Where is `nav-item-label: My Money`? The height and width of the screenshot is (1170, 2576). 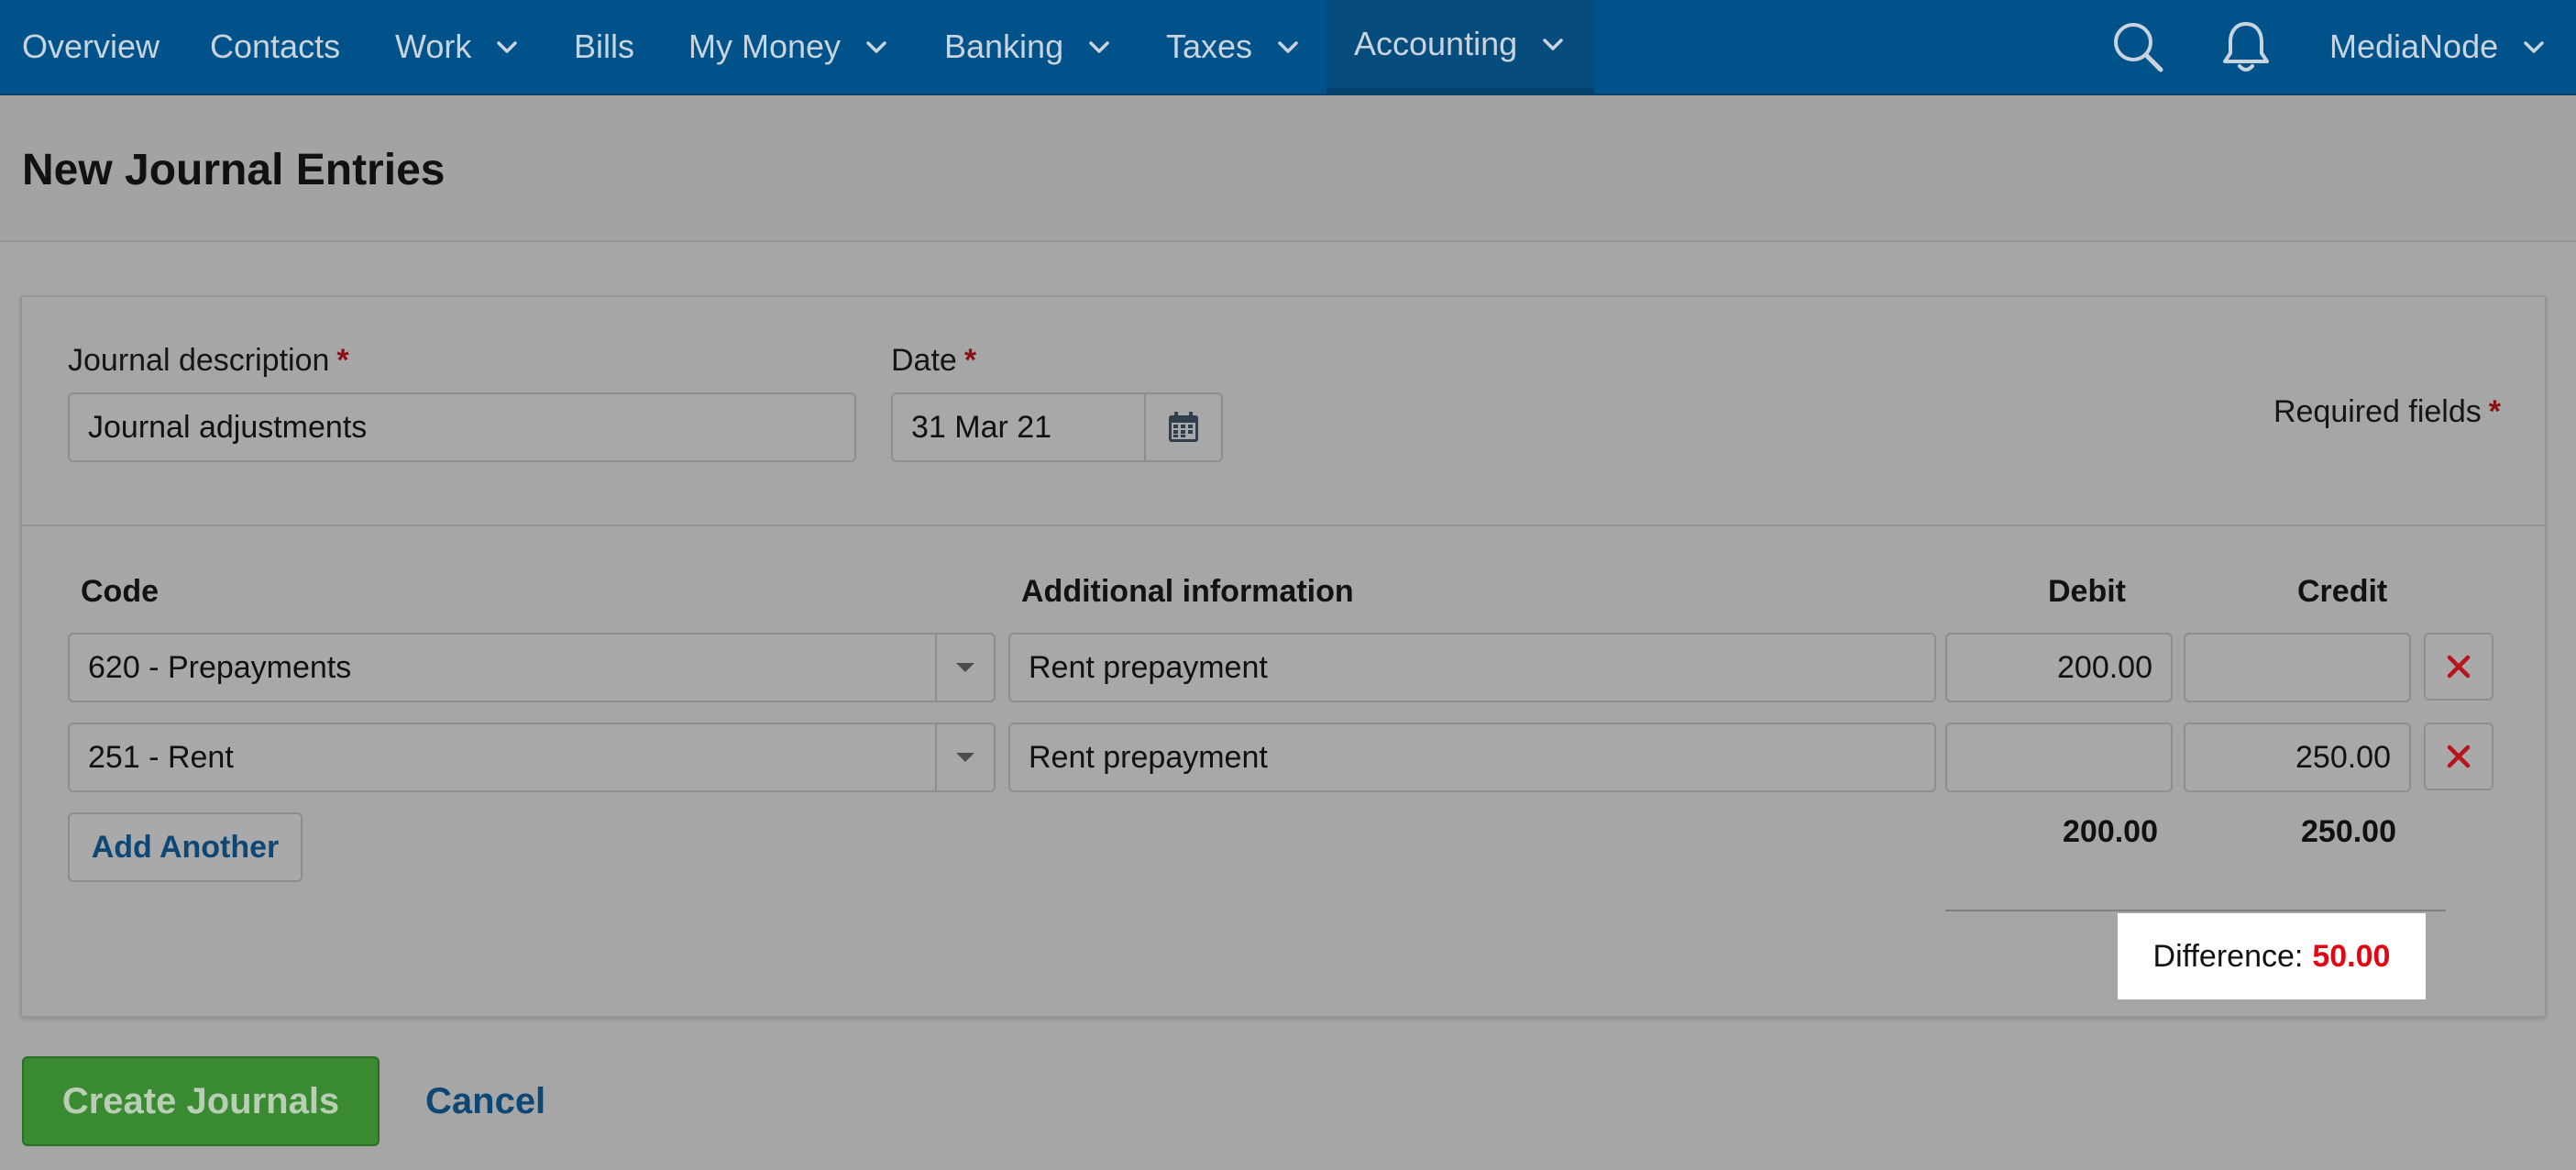 nav-item-label: My Money is located at coordinates (765, 46).